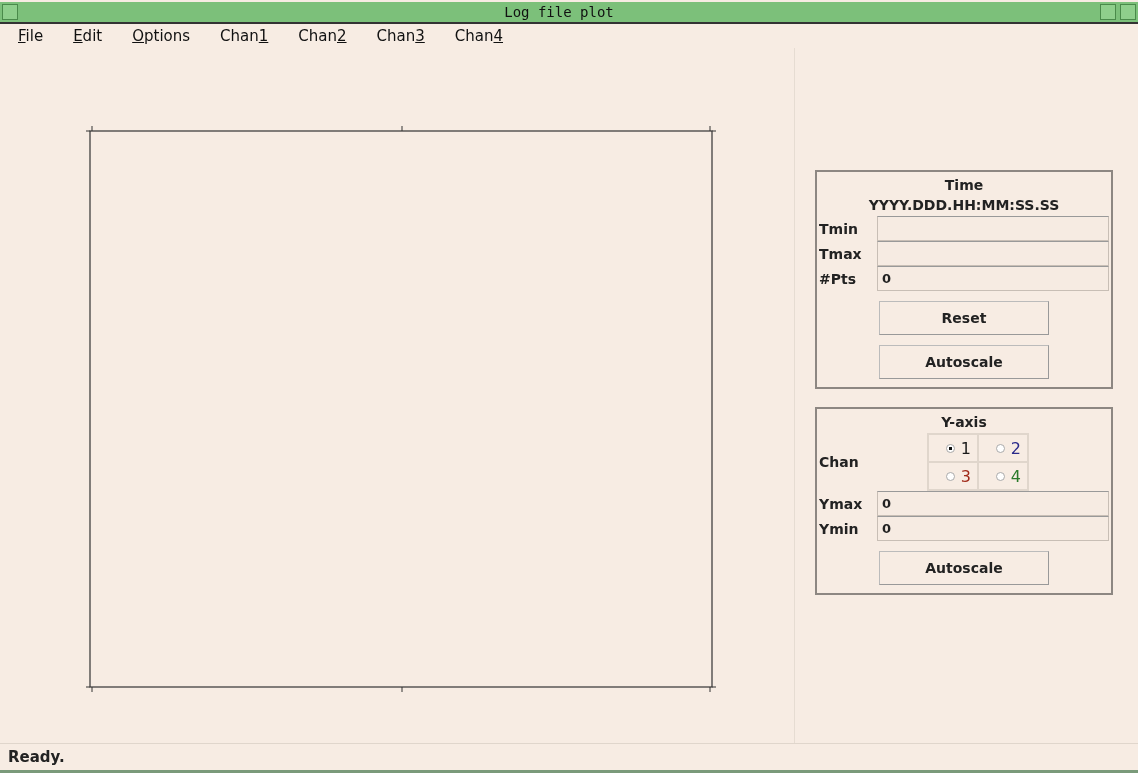 Image resolution: width=1138 pixels, height=773 pixels. I want to click on menu-item: Chan2, so click(322, 36).